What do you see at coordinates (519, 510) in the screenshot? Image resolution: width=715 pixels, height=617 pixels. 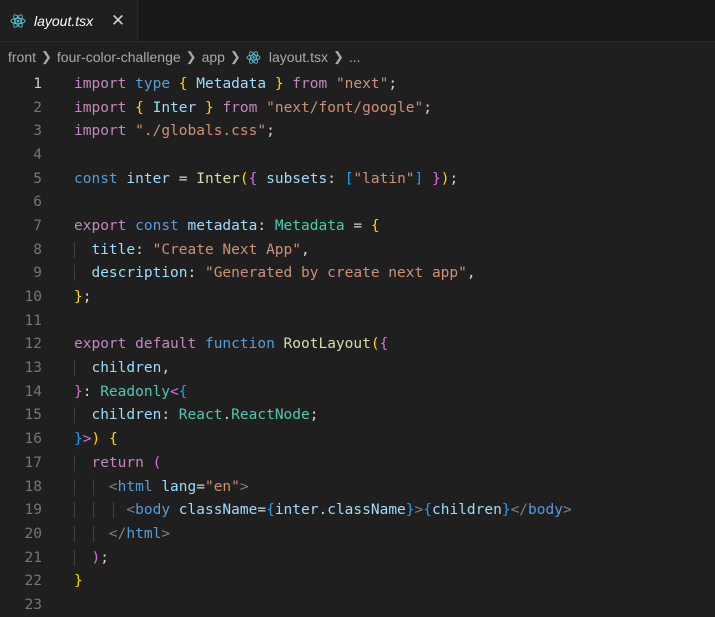 I see `code-token: </` at bounding box center [519, 510].